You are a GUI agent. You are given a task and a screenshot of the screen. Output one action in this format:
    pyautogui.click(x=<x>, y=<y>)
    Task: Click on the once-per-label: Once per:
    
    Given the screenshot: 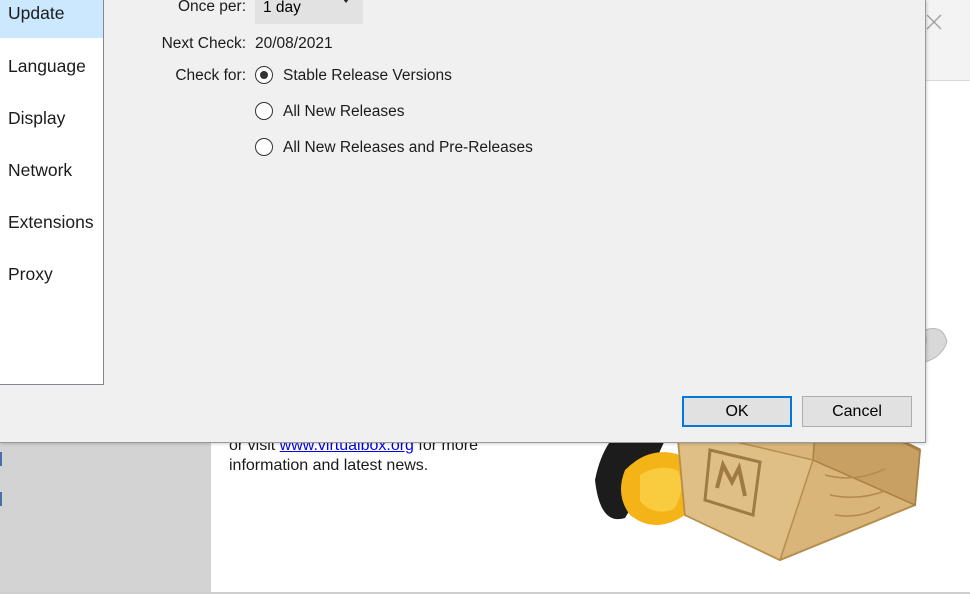 What is the action you would take?
    pyautogui.click(x=211, y=7)
    